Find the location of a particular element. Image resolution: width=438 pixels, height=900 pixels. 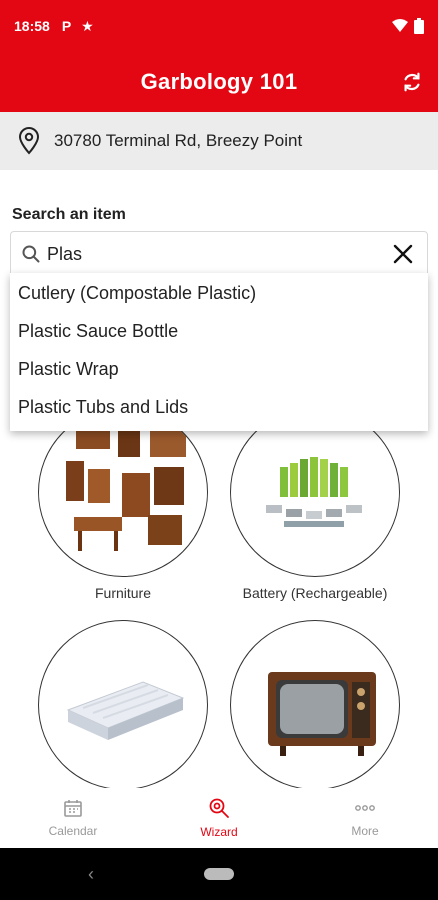

refresh-icon is located at coordinates (412, 82).